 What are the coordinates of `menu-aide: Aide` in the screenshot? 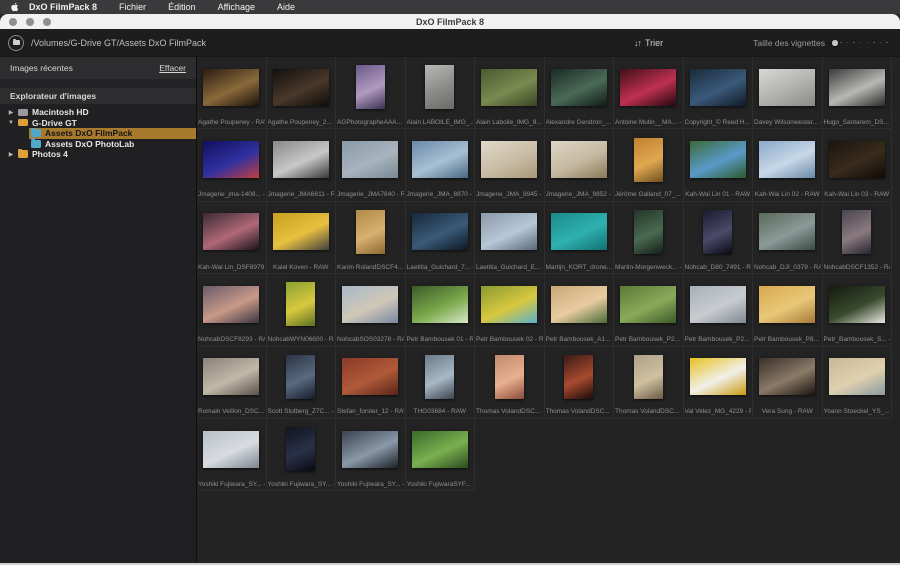 It's located at (286, 7).